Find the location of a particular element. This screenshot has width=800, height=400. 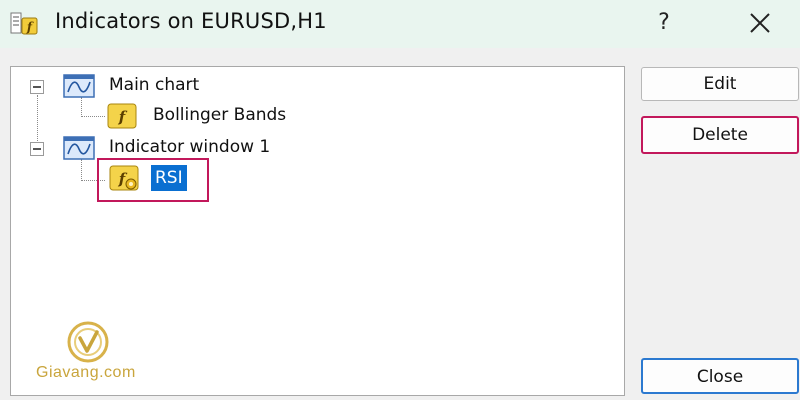

close-button: Close is located at coordinates (720, 376).